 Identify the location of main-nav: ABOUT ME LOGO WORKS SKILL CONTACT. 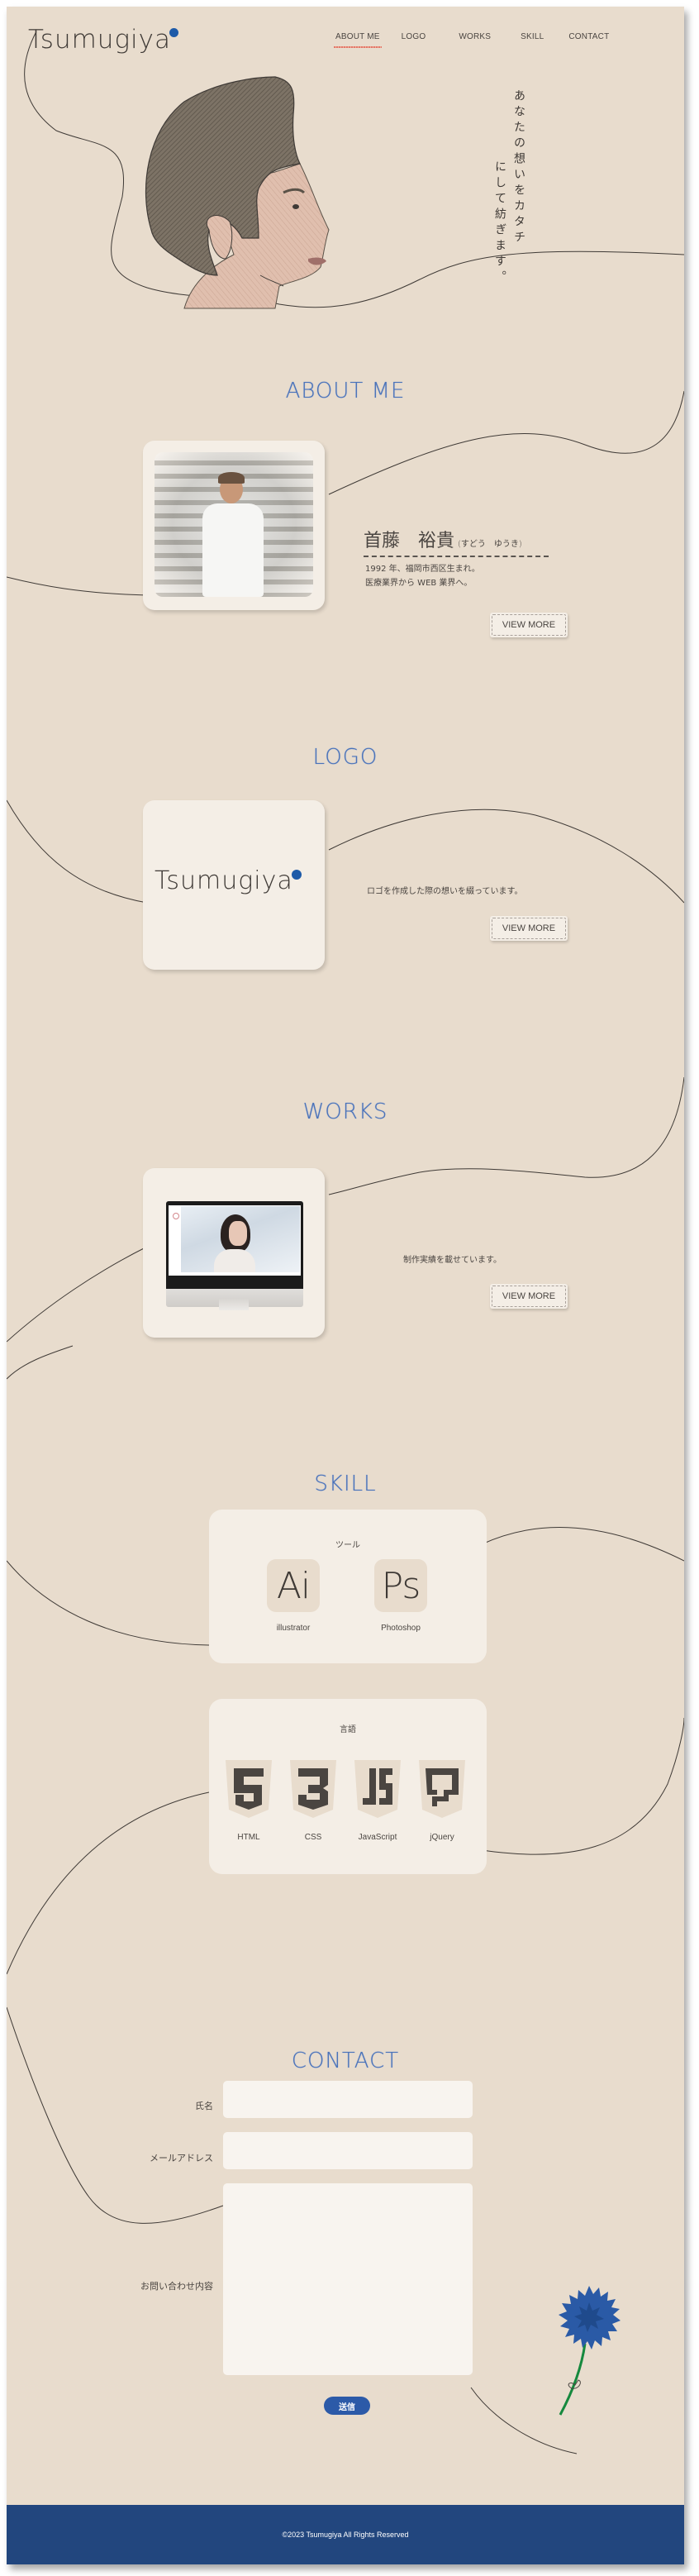
(472, 40).